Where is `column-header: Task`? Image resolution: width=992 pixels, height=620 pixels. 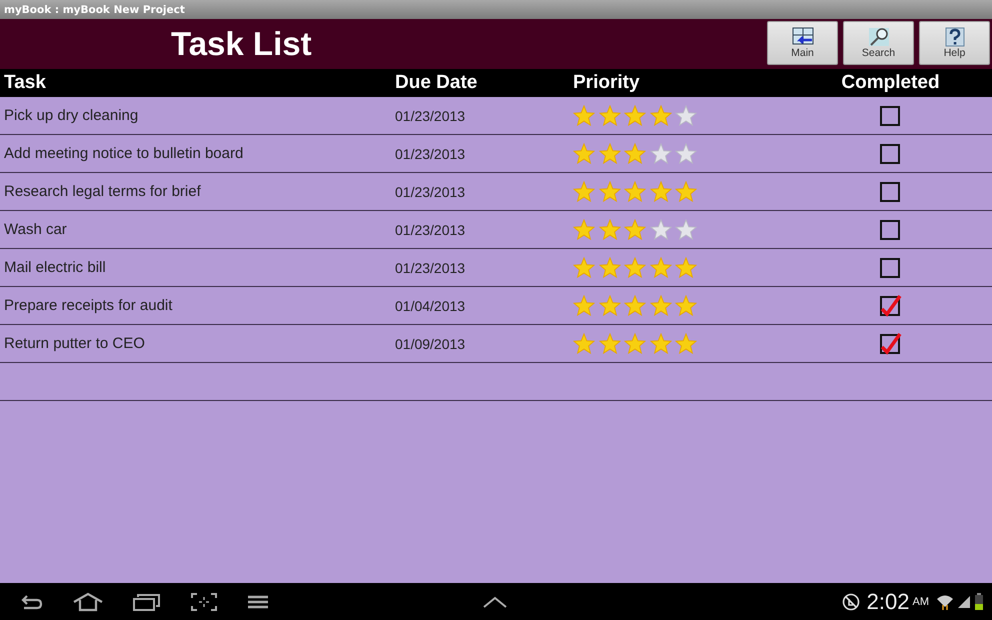
column-header: Task is located at coordinates (25, 83).